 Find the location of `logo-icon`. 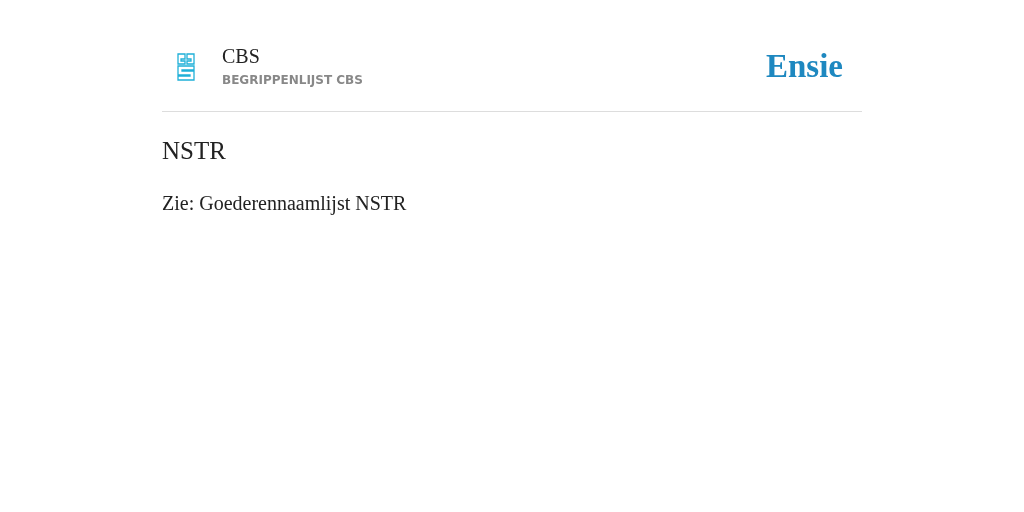

logo-icon is located at coordinates (186, 66).